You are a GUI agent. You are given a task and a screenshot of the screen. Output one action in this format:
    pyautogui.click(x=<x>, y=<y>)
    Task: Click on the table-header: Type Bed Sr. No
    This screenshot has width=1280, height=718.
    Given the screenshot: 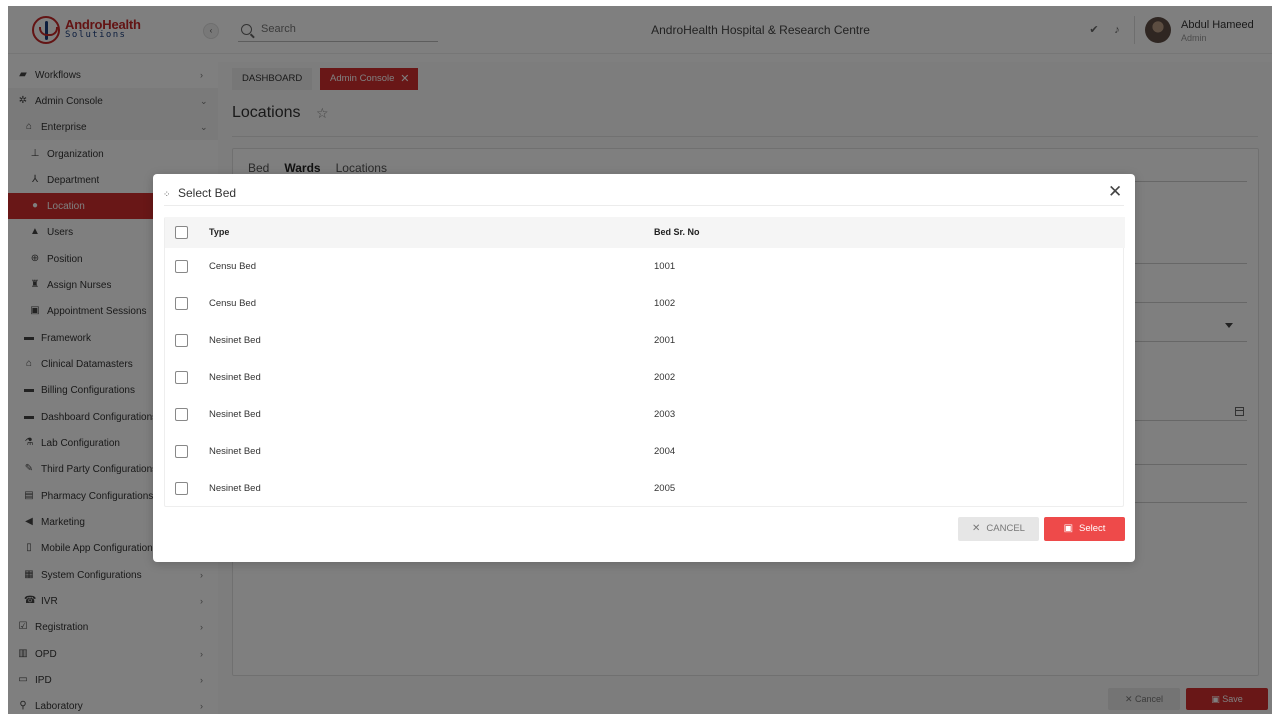 What is the action you would take?
    pyautogui.click(x=645, y=232)
    